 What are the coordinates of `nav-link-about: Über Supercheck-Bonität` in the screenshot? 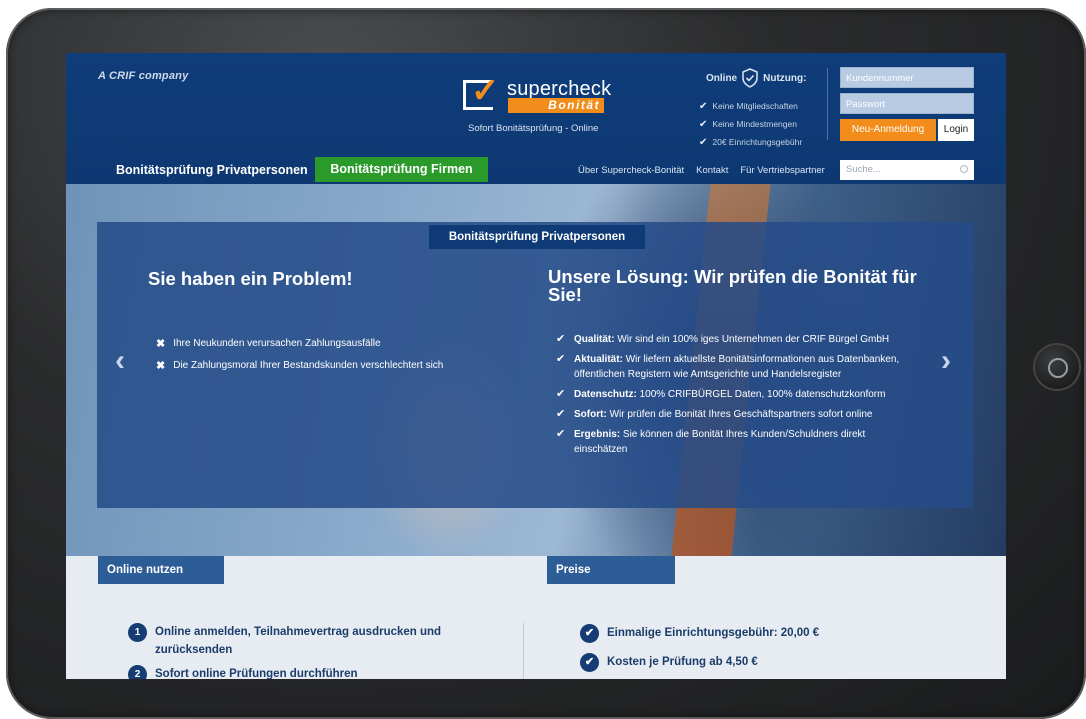 It's located at (631, 170).